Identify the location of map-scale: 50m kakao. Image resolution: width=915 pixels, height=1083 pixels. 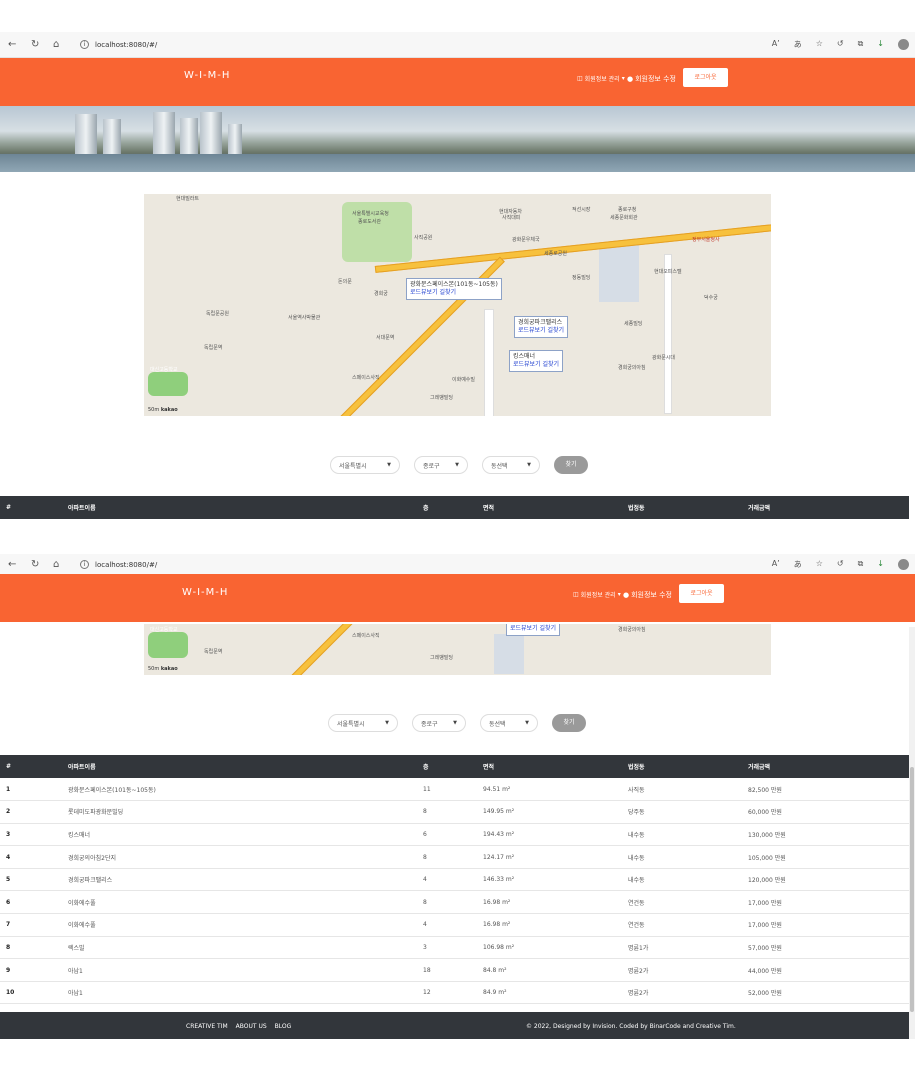
(163, 410).